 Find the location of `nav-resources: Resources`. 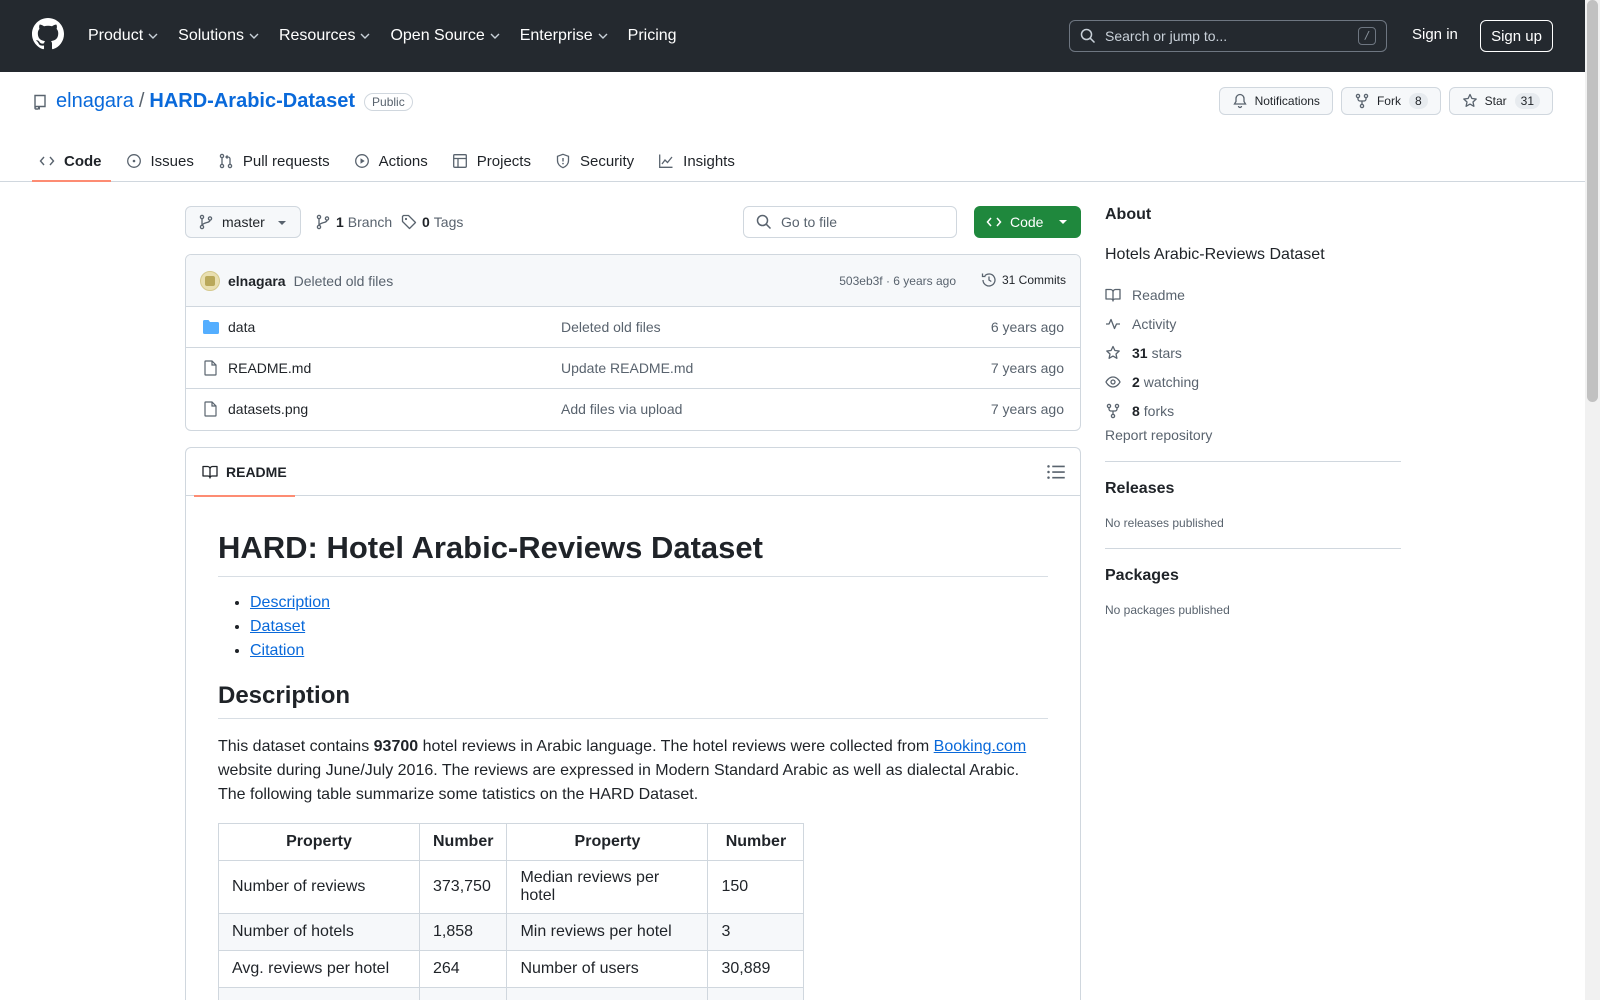

nav-resources: Resources is located at coordinates (324, 36).